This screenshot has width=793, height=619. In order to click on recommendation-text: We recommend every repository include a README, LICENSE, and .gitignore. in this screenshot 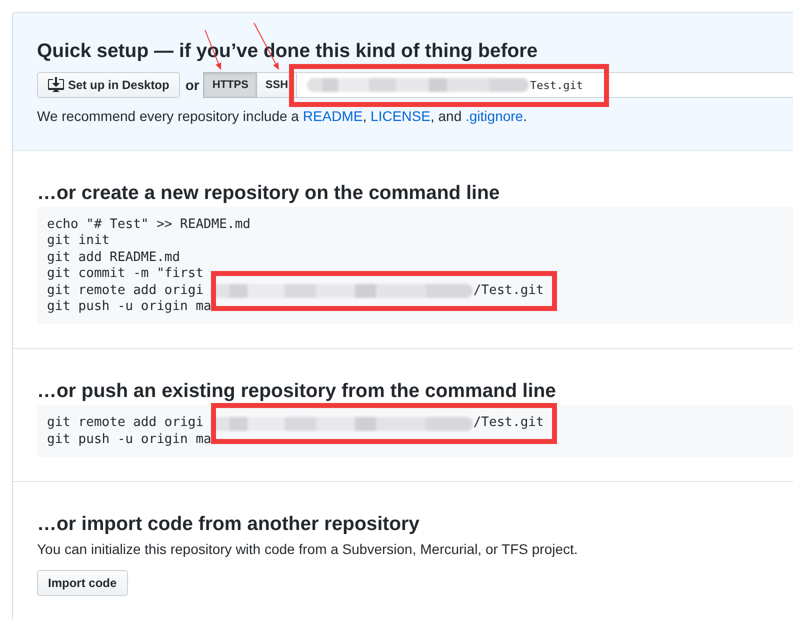, I will do `click(282, 116)`.